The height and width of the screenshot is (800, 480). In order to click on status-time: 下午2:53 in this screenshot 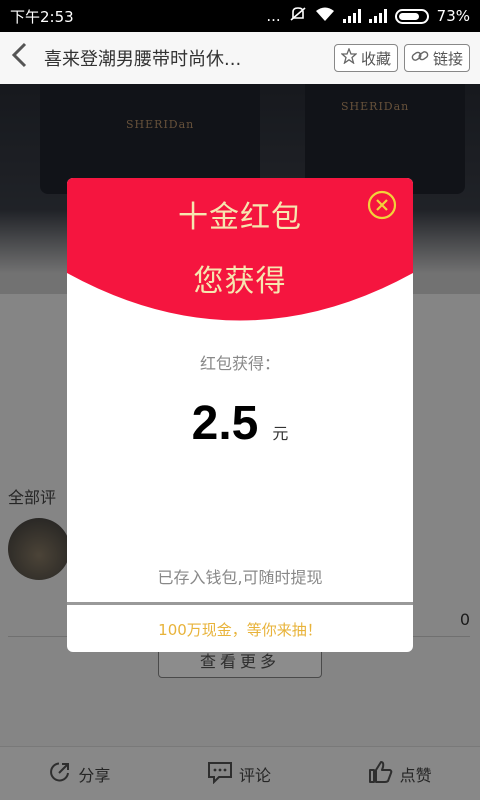, I will do `click(42, 16)`.